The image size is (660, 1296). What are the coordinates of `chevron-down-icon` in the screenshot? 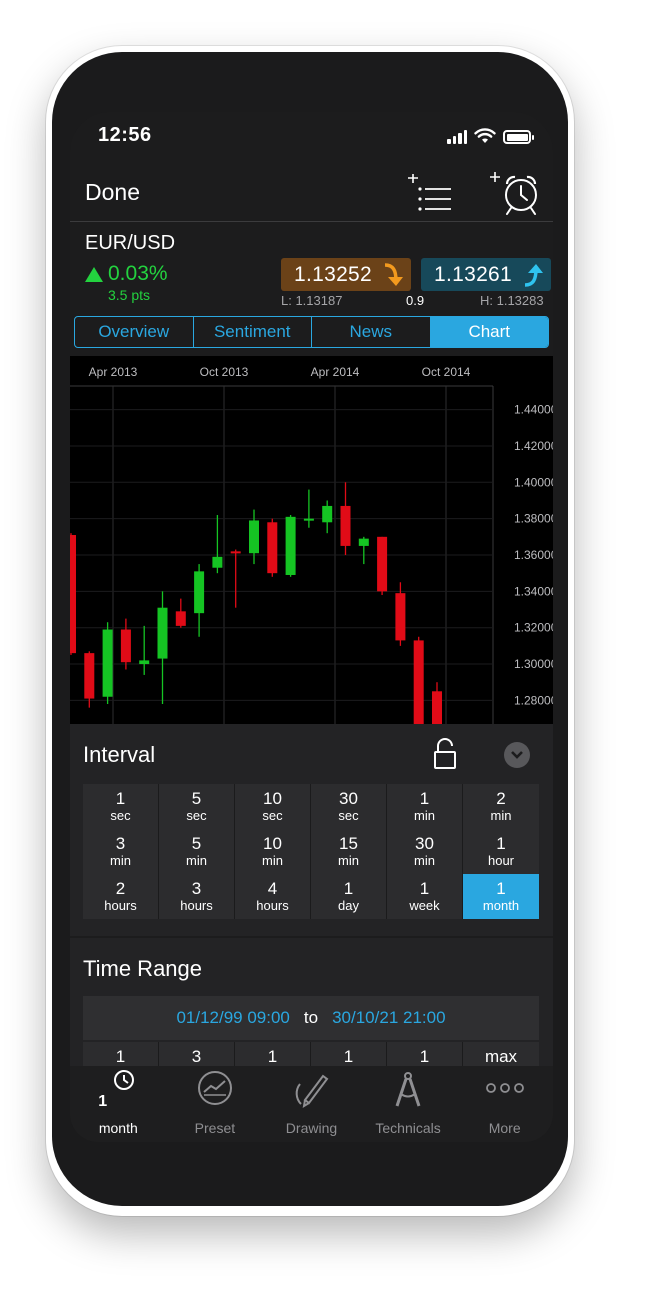 It's located at (517, 755).